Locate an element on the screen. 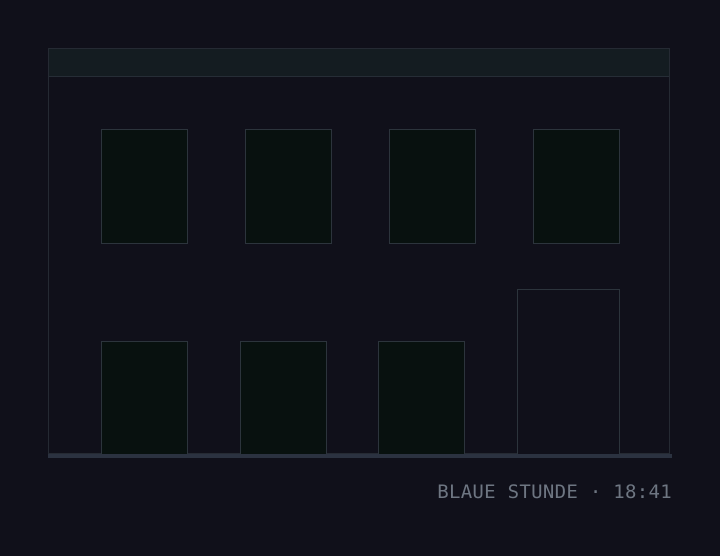 The width and height of the screenshot is (720, 556). ground-line is located at coordinates (360, 456).